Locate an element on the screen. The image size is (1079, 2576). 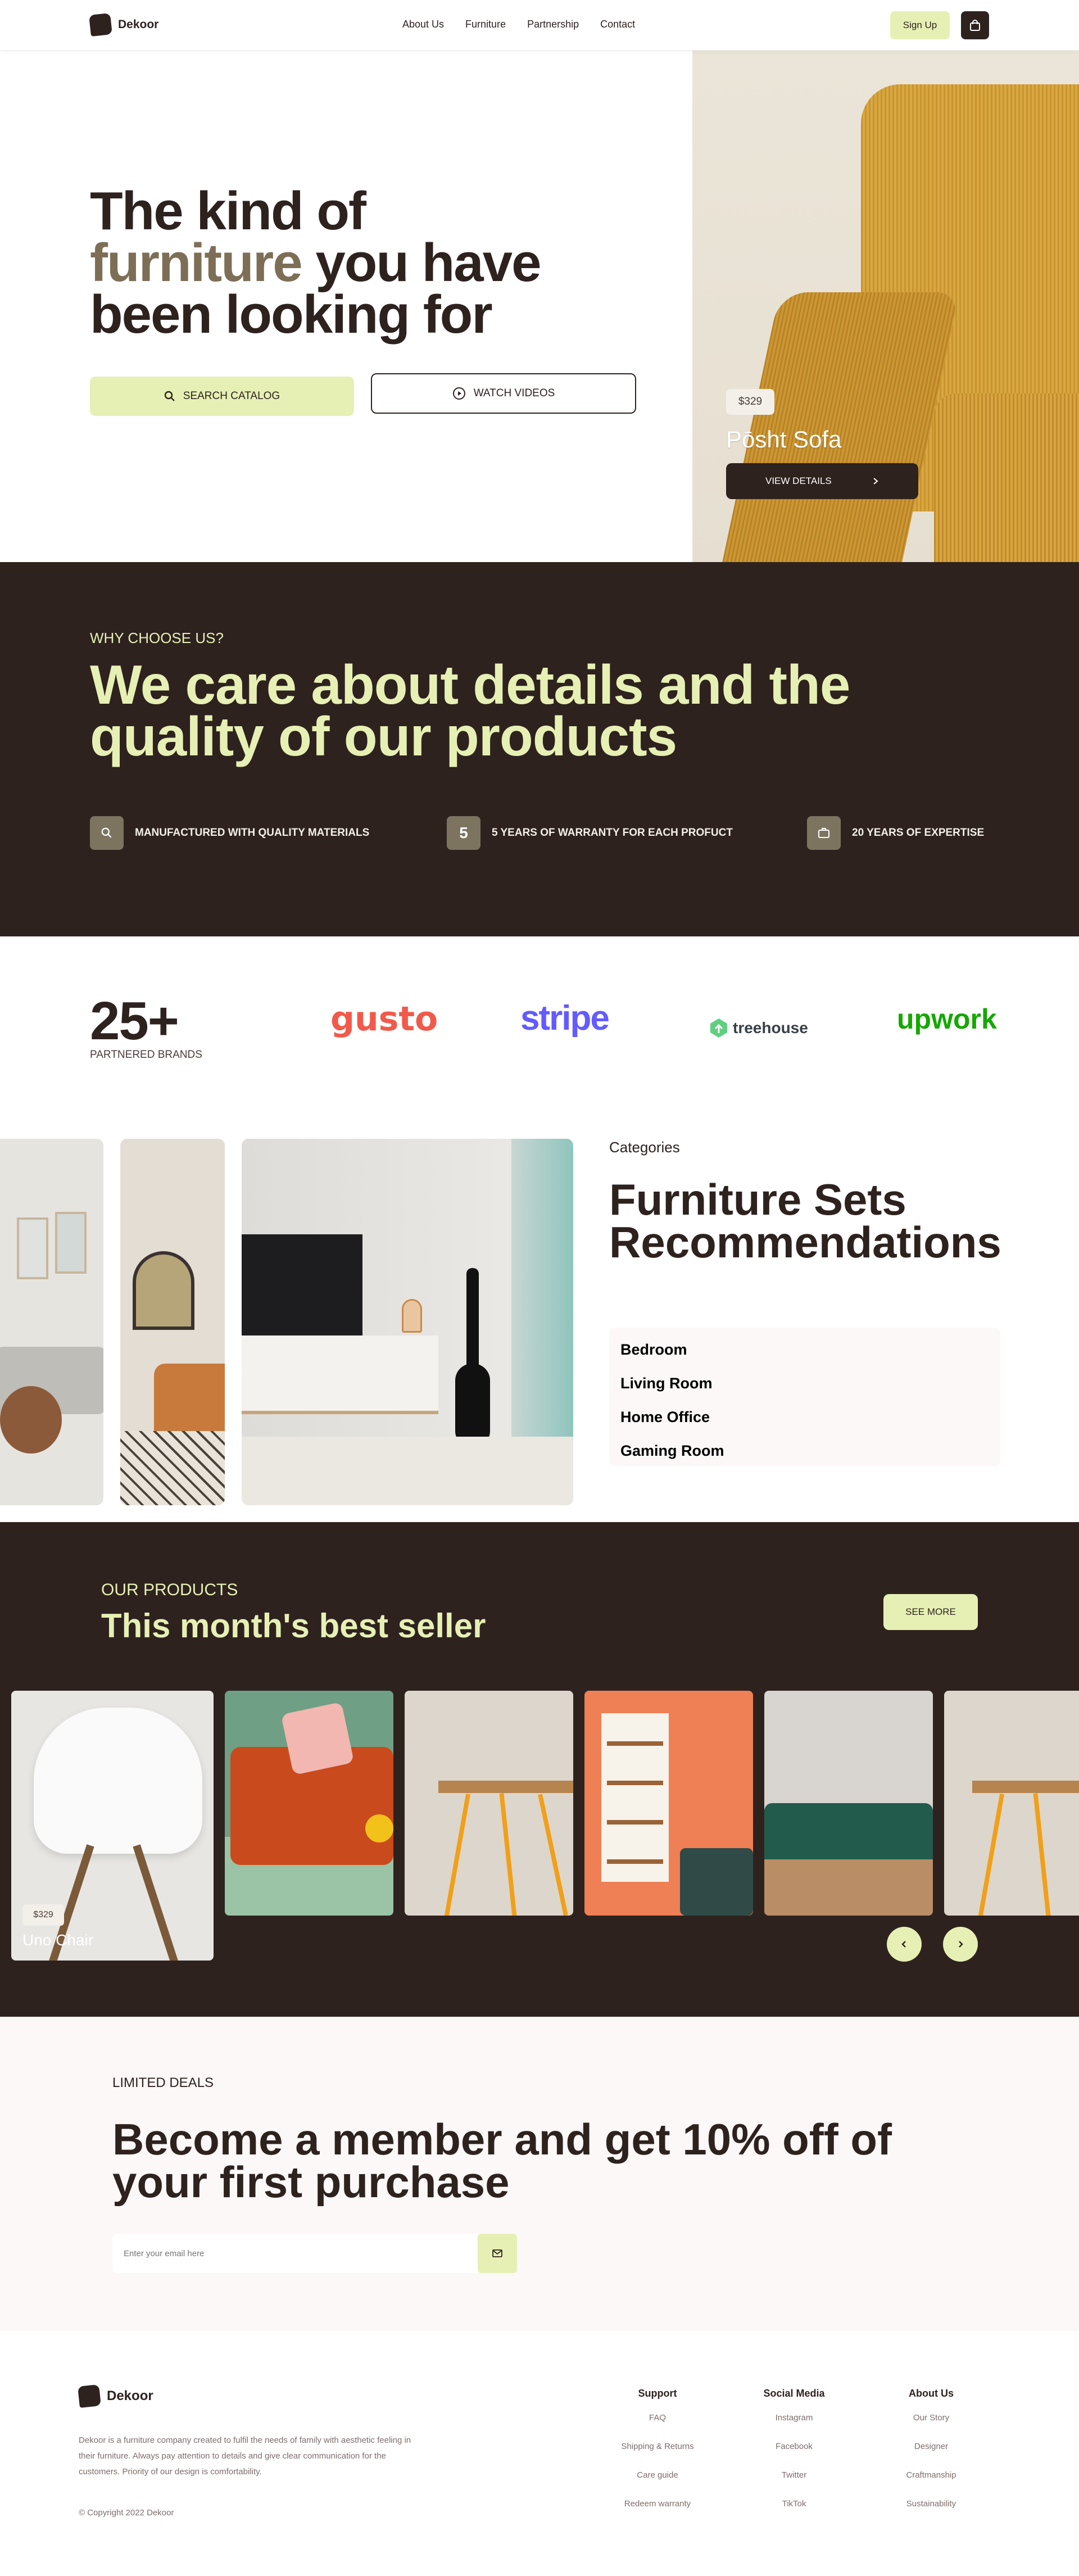
category-bedroom: Bedroom is located at coordinates (805, 1352).